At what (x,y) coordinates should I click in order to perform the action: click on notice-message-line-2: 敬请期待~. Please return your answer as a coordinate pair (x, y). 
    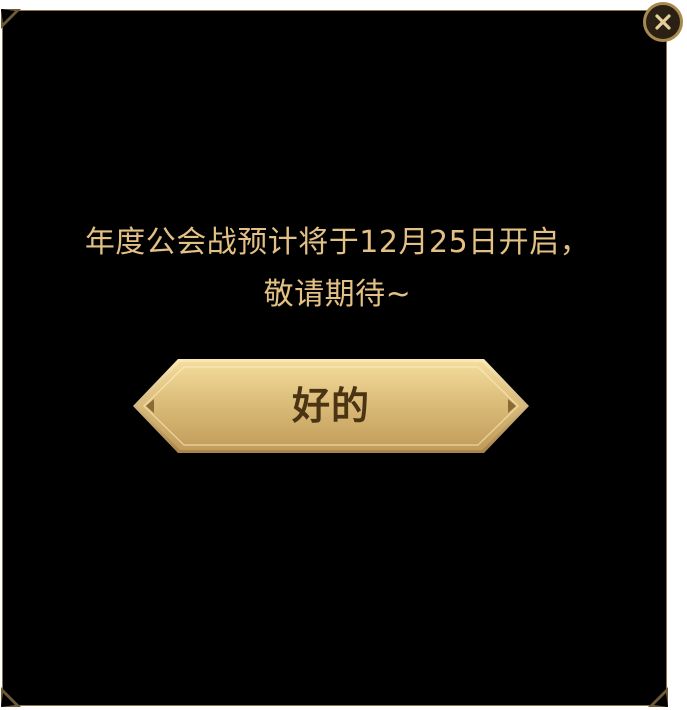
    Looking at the image, I should click on (337, 294).